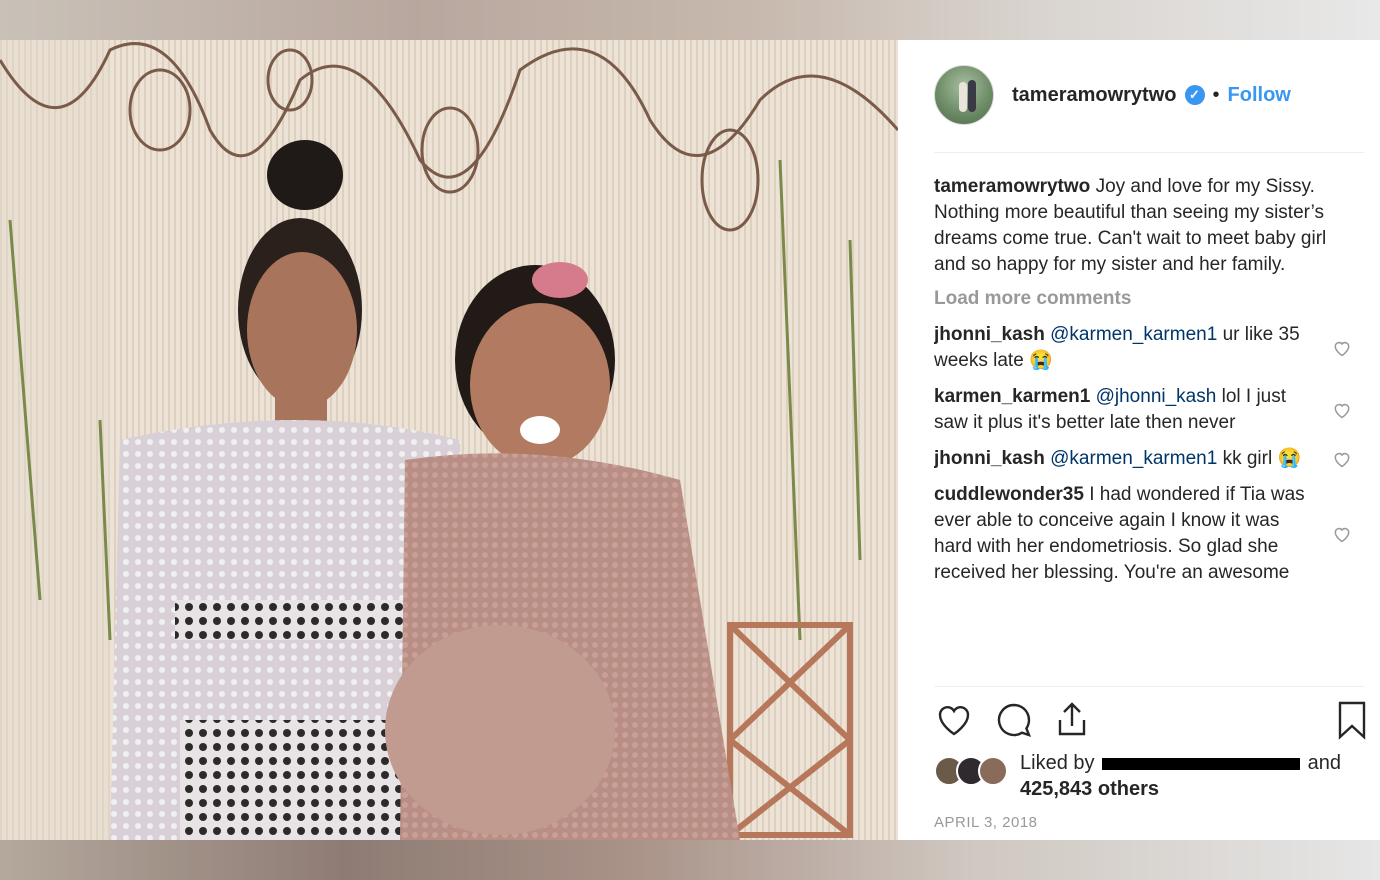 The image size is (1380, 880). I want to click on post-date: APRIL 3, 2018, so click(986, 822).